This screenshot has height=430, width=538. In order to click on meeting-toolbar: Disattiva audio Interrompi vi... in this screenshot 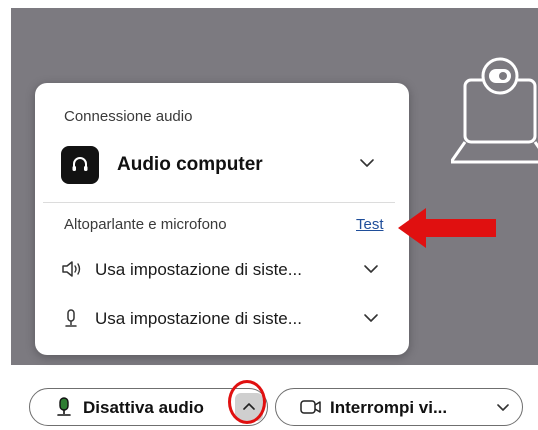, I will do `click(269, 402)`.